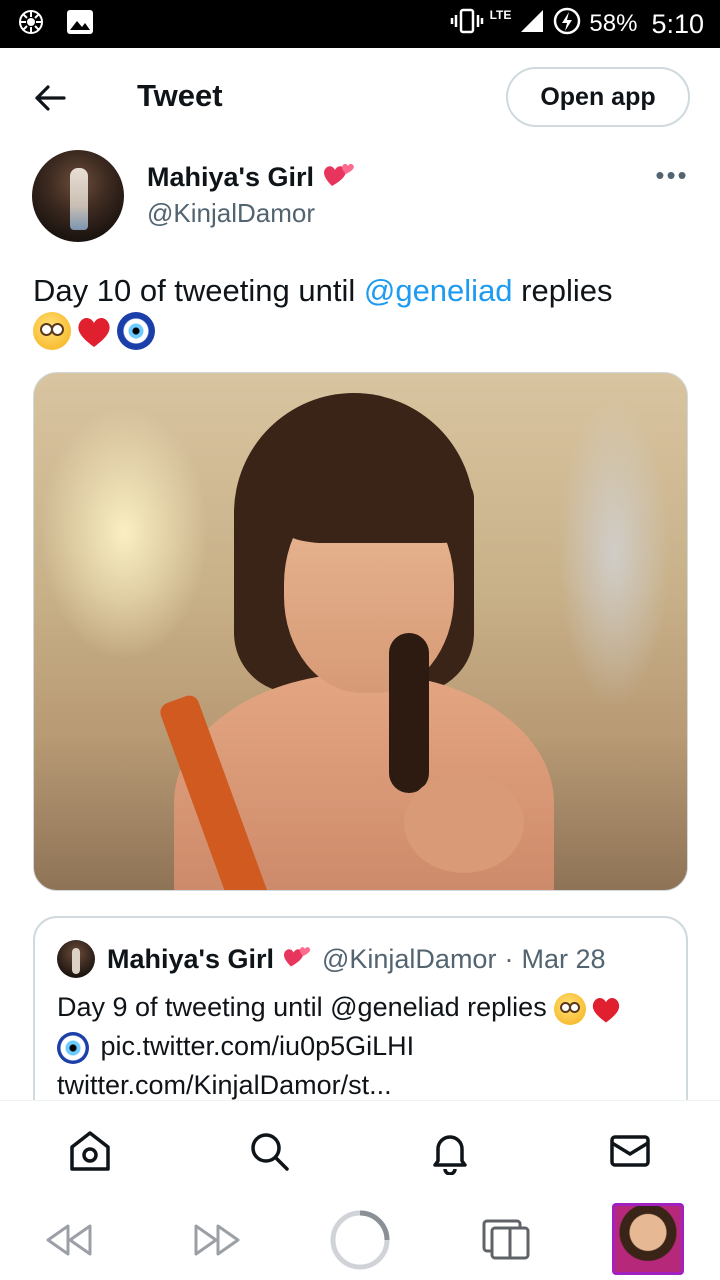  I want to click on notification-app-icon, so click(31, 24).